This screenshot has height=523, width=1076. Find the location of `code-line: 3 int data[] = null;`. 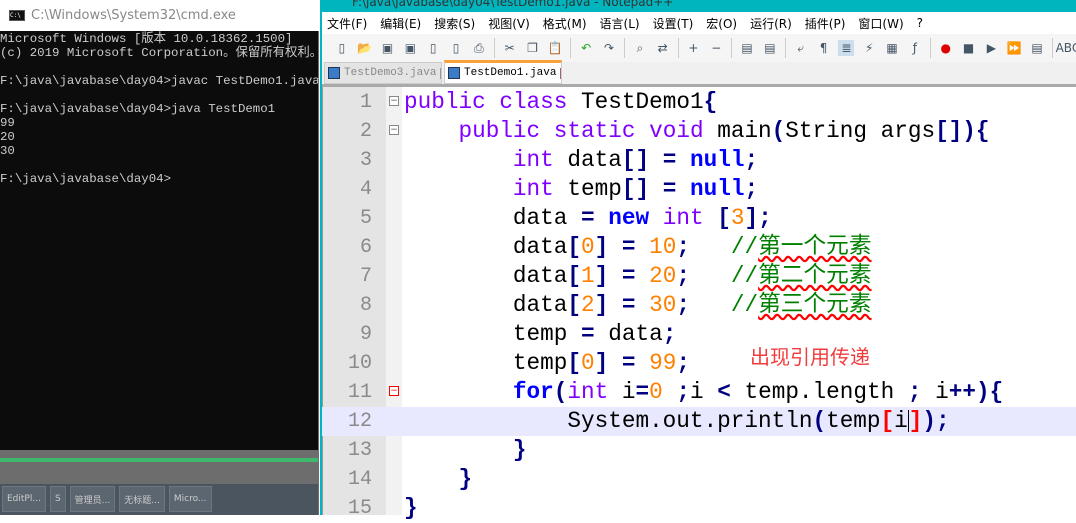

code-line: 3 int data[] = null; is located at coordinates (699, 160).